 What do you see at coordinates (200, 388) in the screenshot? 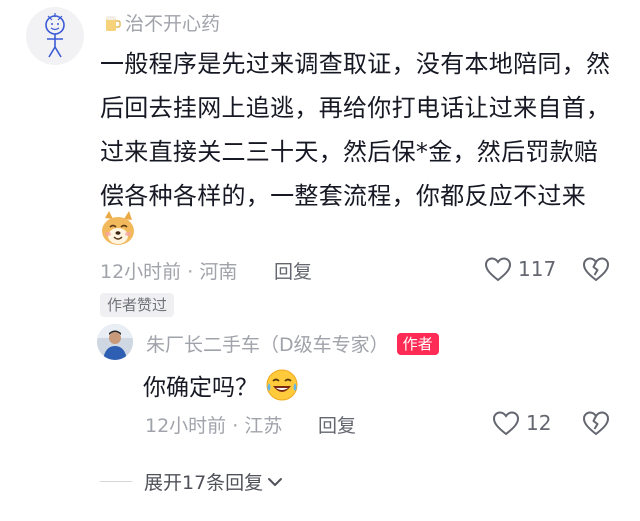
I see `reply-text: 你确定吗？` at bounding box center [200, 388].